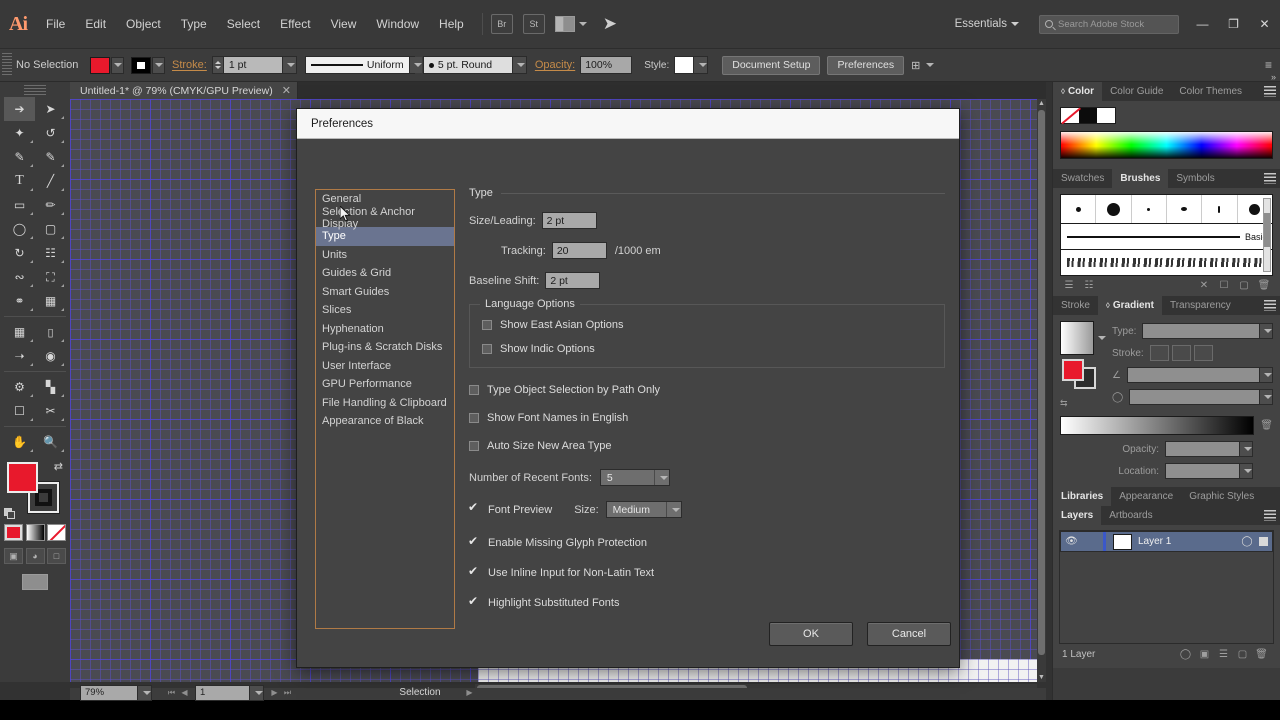 This screenshot has width=1280, height=720. I want to click on menu-edit: Edit, so click(95, 24).